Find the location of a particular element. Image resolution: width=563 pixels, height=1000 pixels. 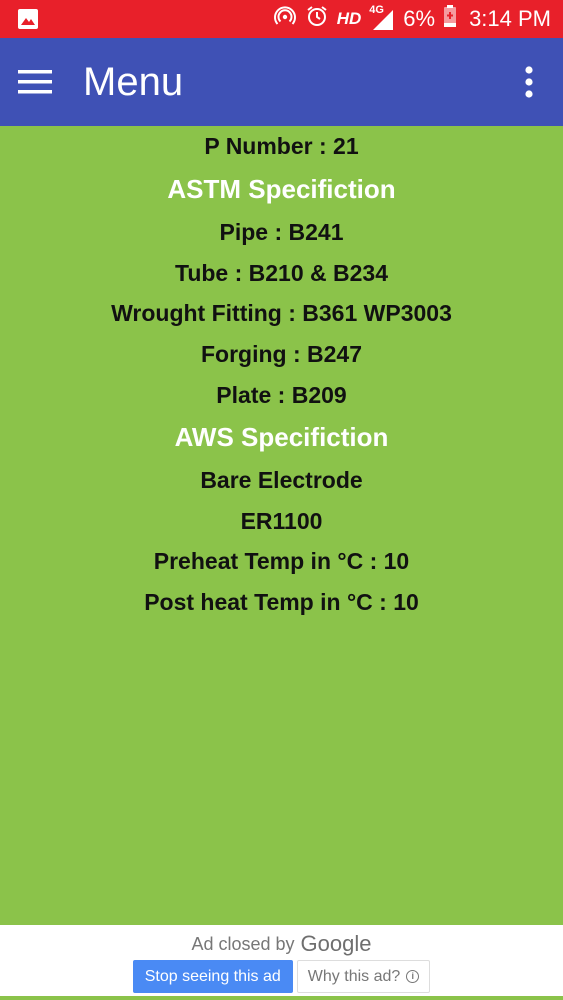

p-number-text: P Number : 21 is located at coordinates (281, 146).